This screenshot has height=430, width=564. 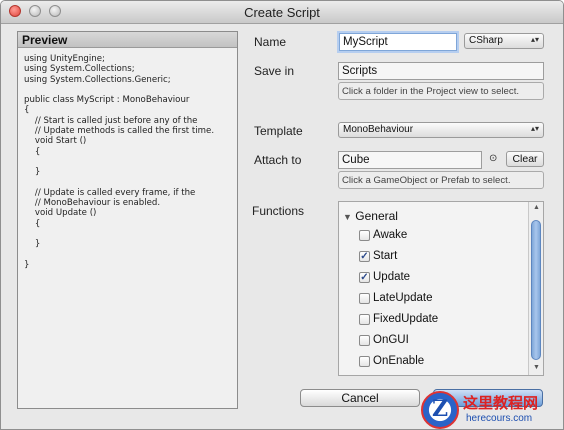 I want to click on watermark-url: herecours.com, so click(x=499, y=418).